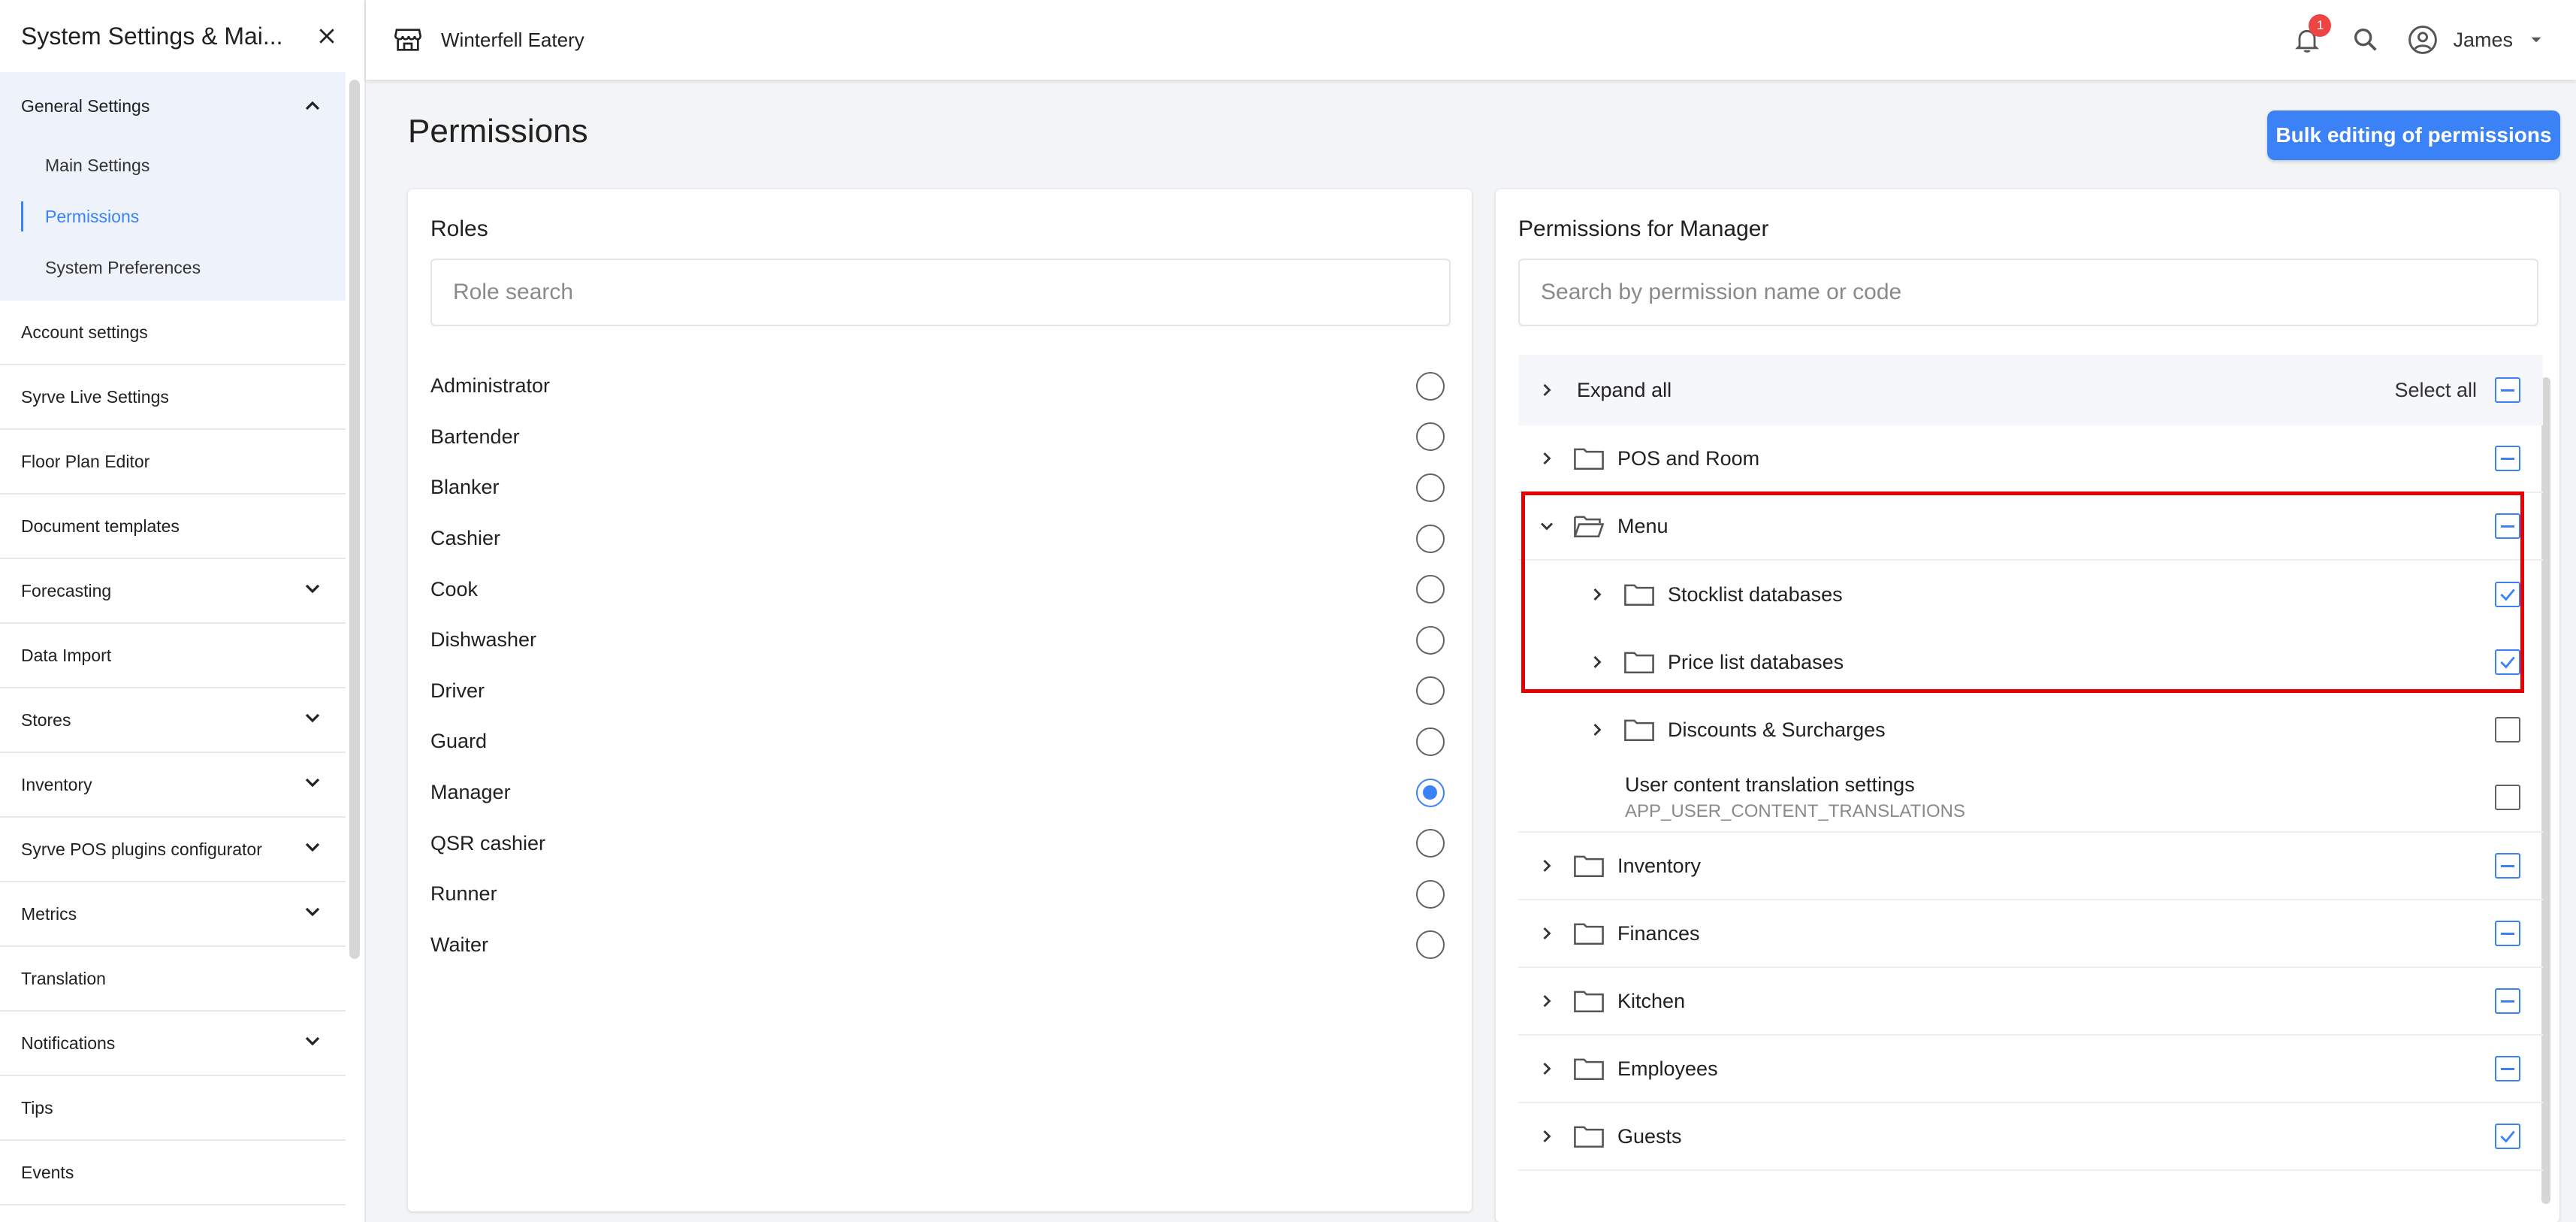 The image size is (2576, 1222). I want to click on user-menu: James, so click(2476, 39).